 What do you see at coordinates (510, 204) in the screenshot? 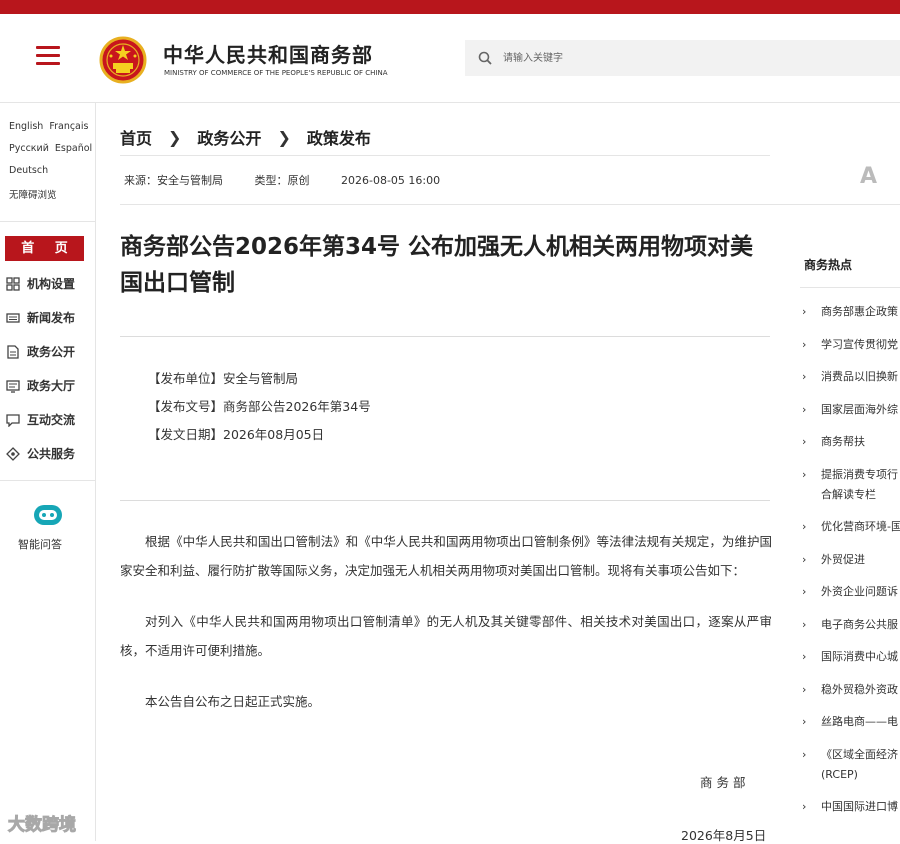
I see `meta-divider` at bounding box center [510, 204].